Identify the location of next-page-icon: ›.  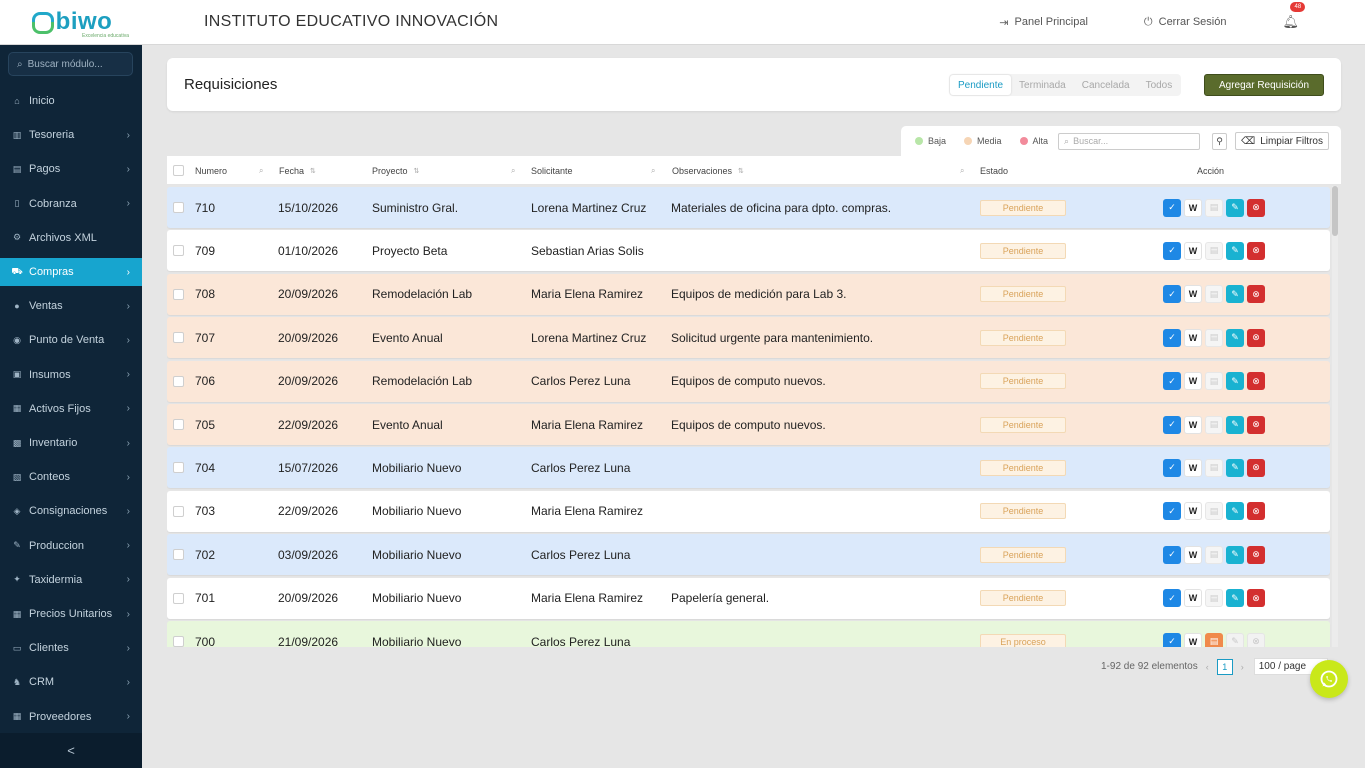
(1242, 667).